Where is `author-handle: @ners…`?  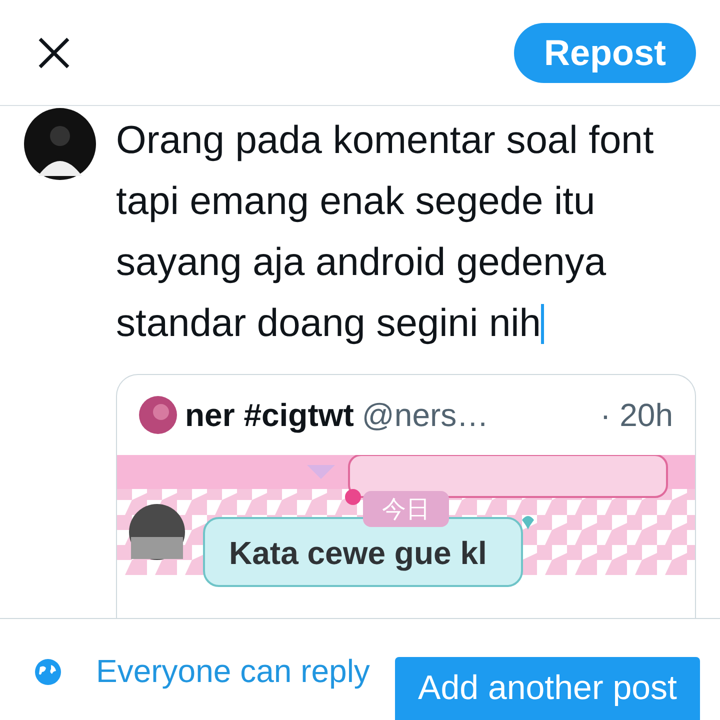
author-handle: @ners… is located at coordinates (425, 415).